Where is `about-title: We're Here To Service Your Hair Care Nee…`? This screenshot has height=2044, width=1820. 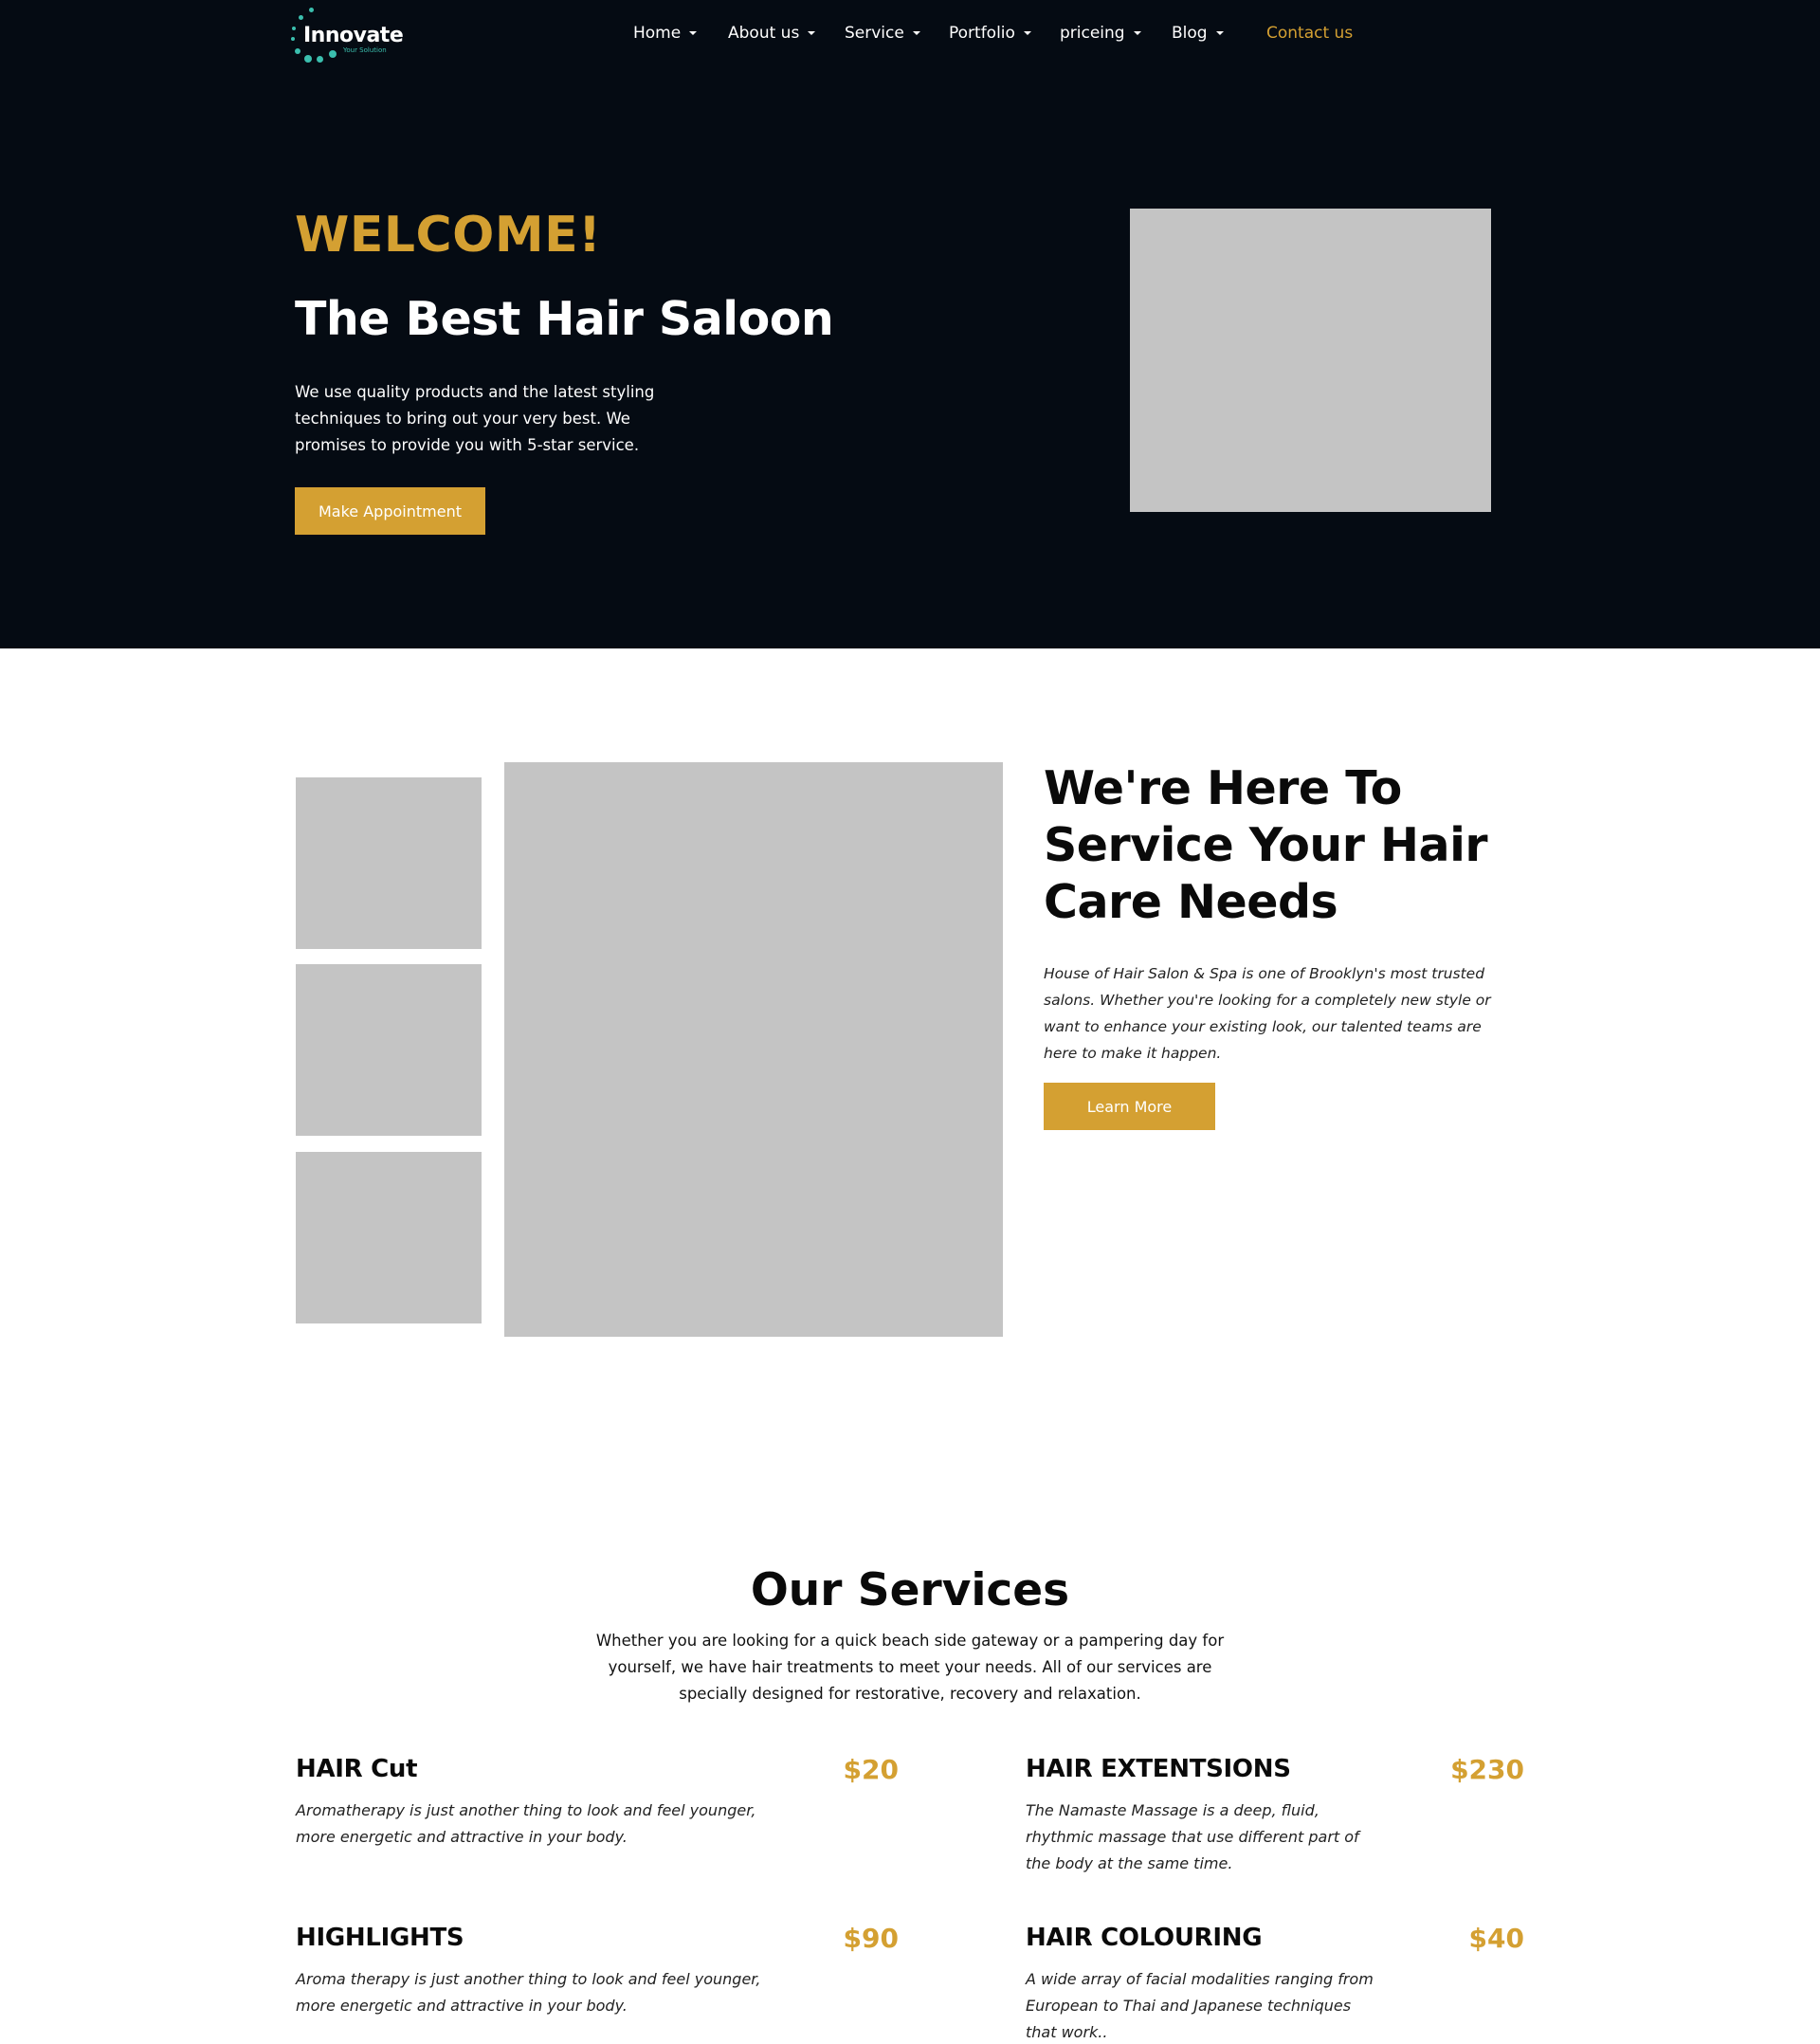
about-title: We're Here To Service Your Hair Care Nee… is located at coordinates (1266, 845).